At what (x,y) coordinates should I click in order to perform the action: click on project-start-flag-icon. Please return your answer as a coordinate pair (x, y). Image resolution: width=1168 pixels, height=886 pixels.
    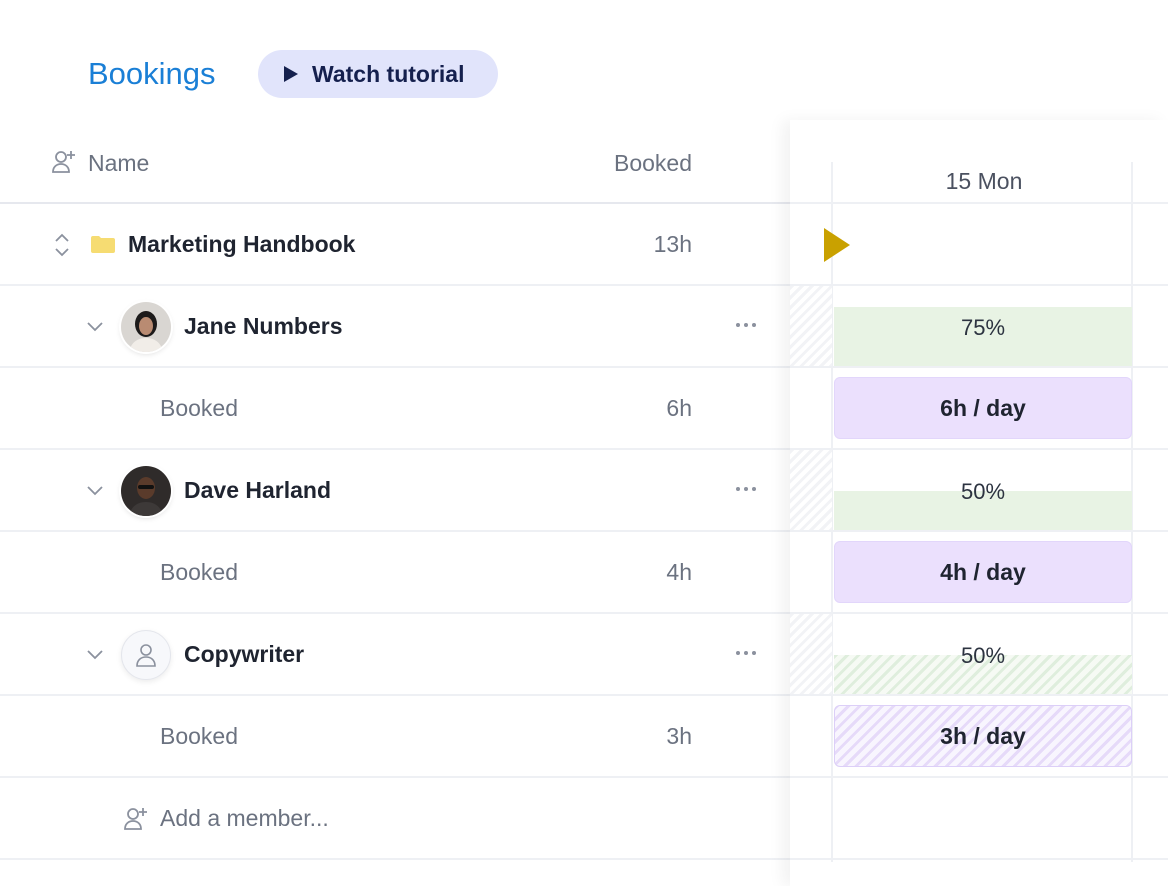
    Looking at the image, I should click on (837, 245).